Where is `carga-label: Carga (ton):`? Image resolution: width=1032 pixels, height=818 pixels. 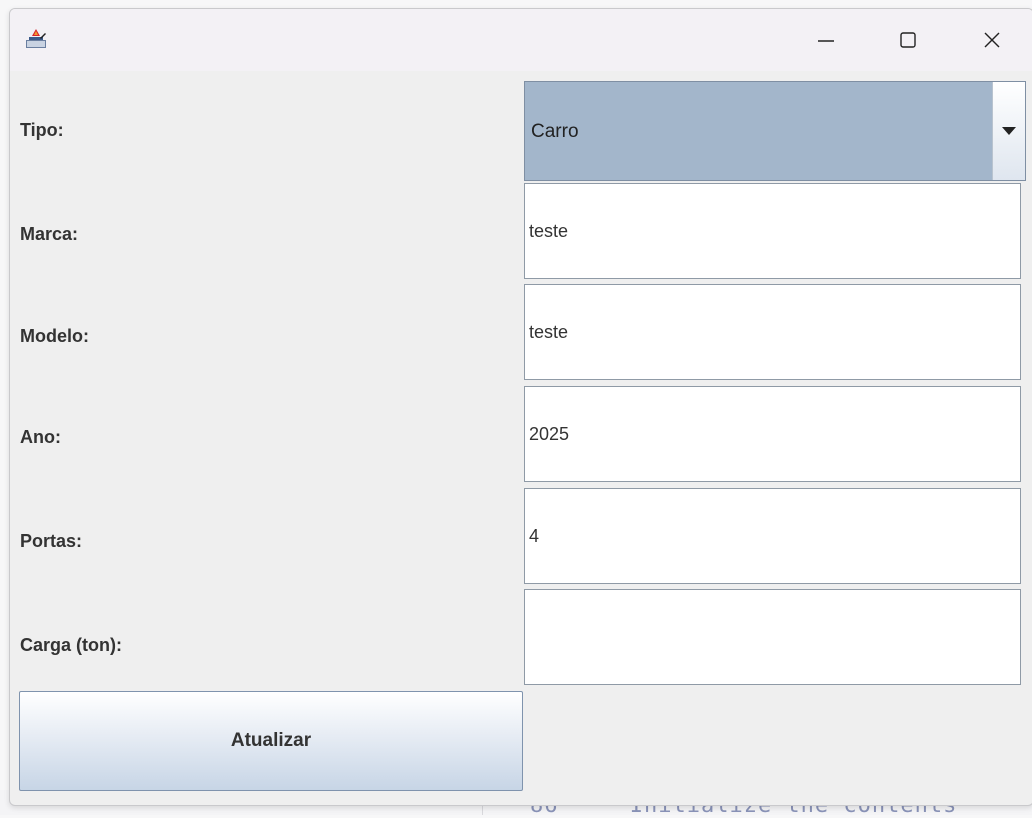 carga-label: Carga (ton): is located at coordinates (71, 645).